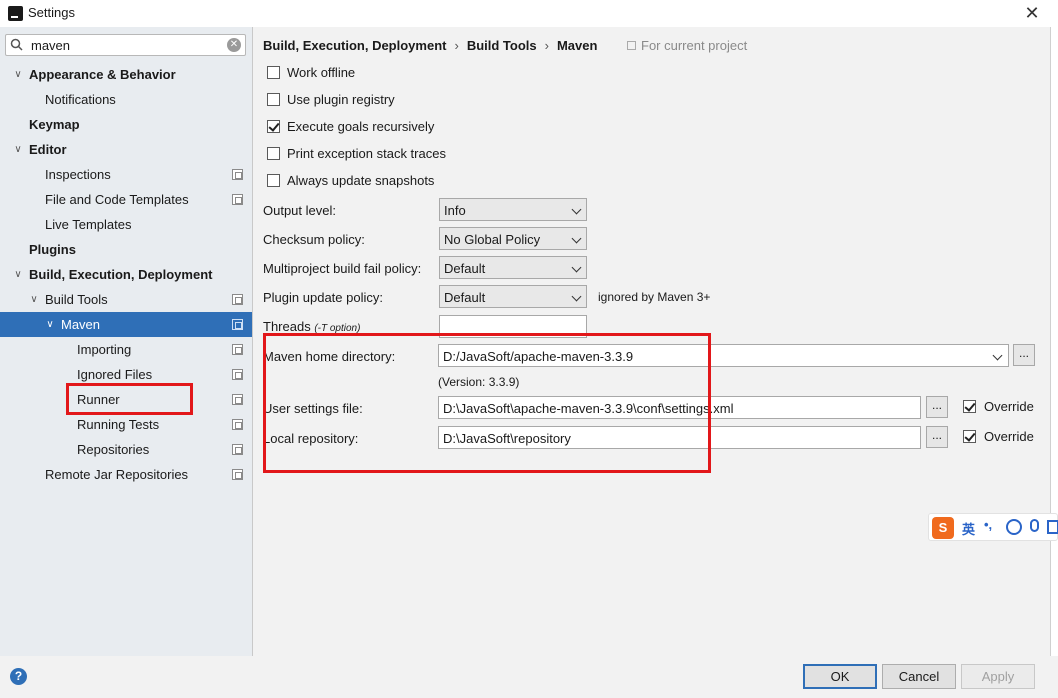 Image resolution: width=1058 pixels, height=698 pixels. I want to click on title-bar: Settings ✕, so click(529, 13).